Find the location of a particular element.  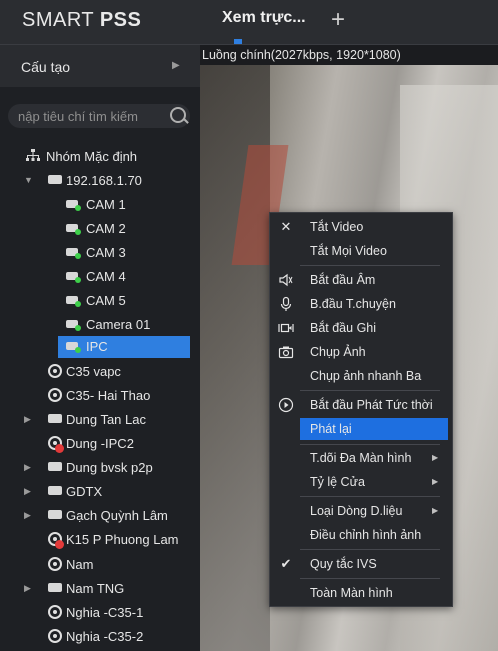

menu-item-snapshot: Chụp Ảnh is located at coordinates (361, 352).